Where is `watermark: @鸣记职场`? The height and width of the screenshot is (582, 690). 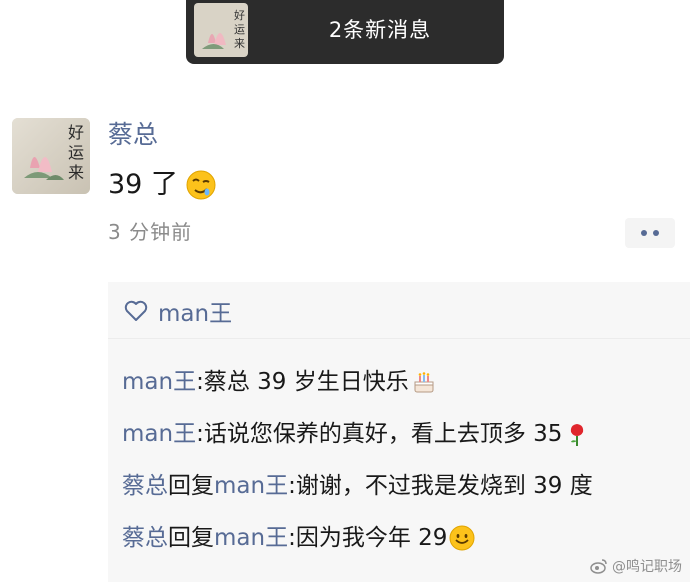
watermark: @鸣记职场 is located at coordinates (636, 566).